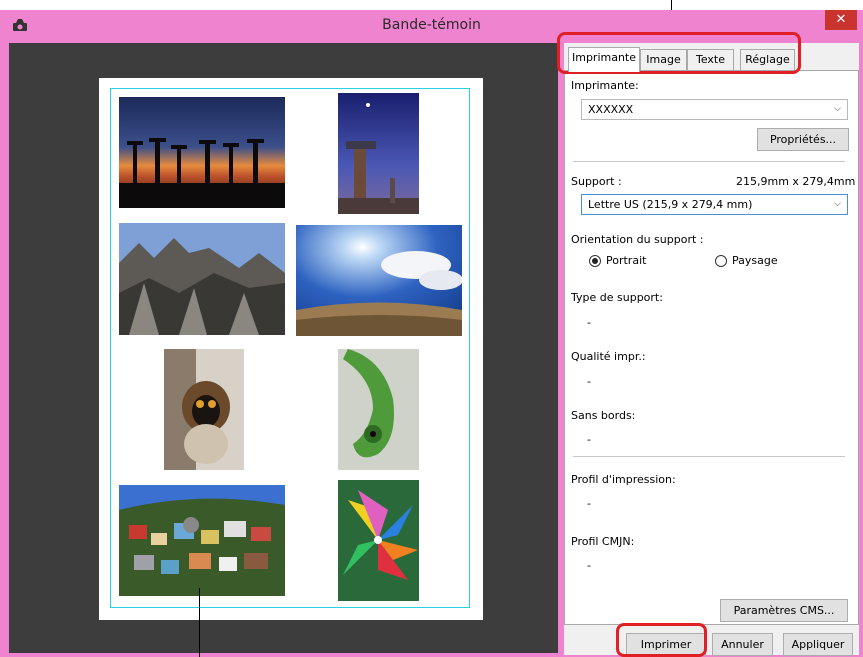  What do you see at coordinates (202, 540) in the screenshot?
I see `town-hillside-photo` at bounding box center [202, 540].